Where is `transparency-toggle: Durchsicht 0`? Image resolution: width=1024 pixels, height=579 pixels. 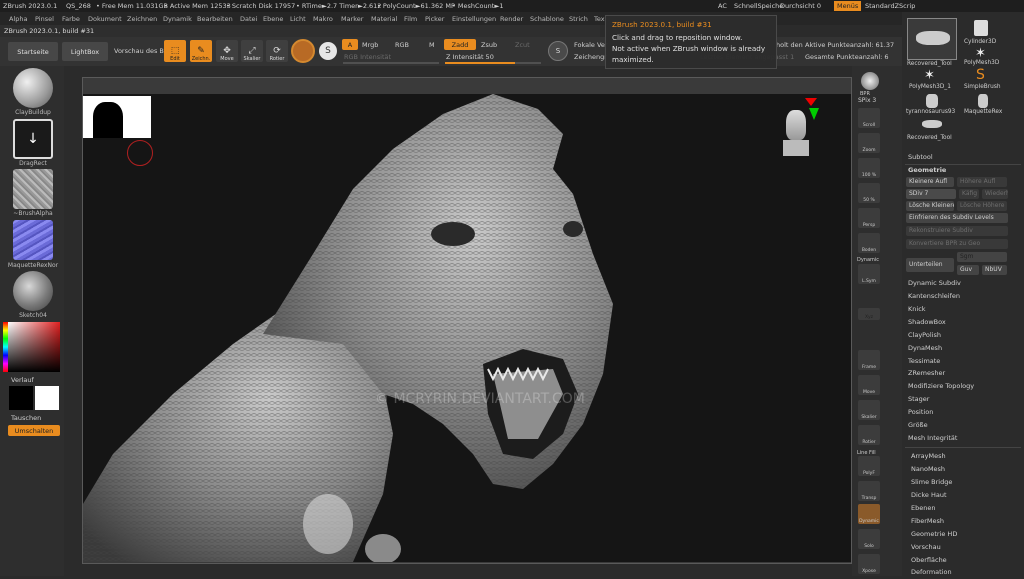
transparency-toggle: Durchsicht 0 is located at coordinates (800, 6).